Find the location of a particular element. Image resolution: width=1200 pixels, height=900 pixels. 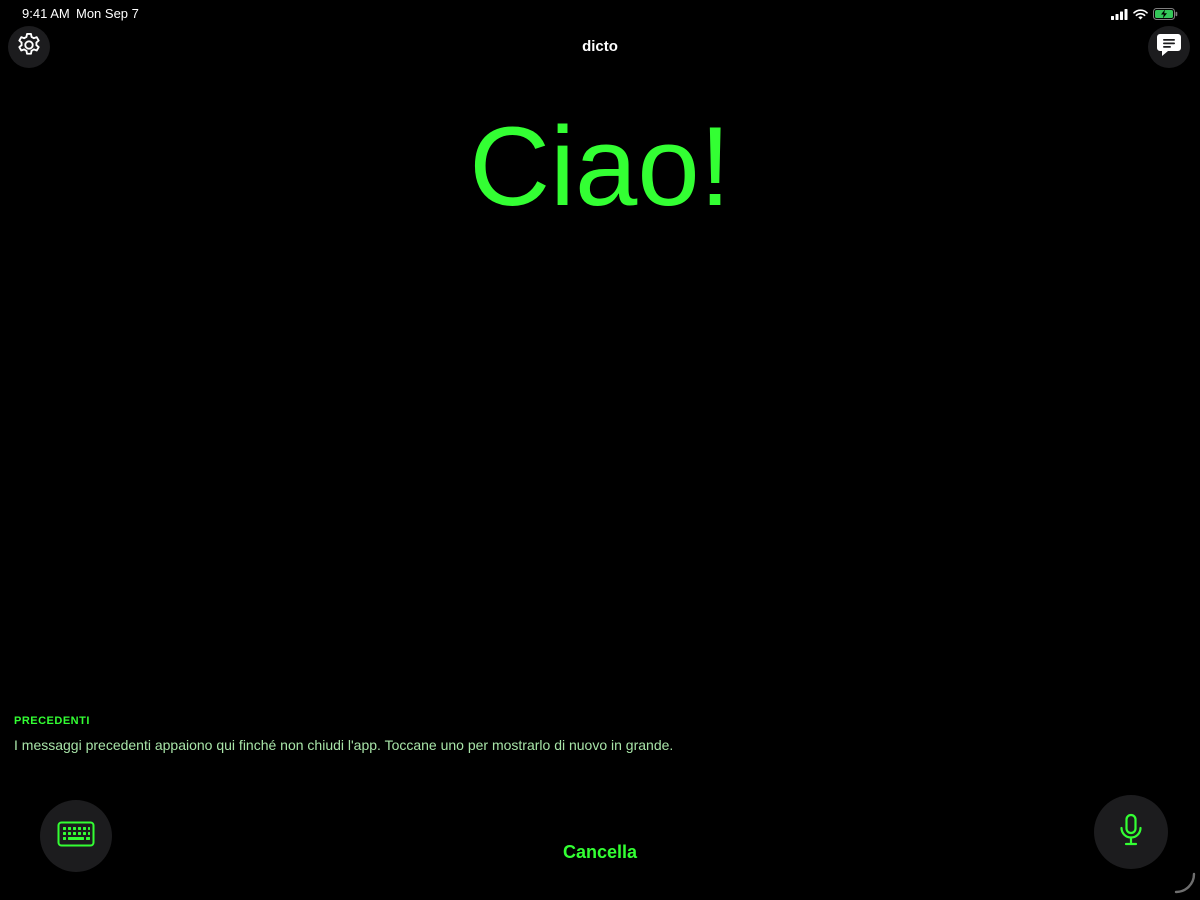

status-bar: 9:41 AM Mon Sep 7 is located at coordinates (600, 14).